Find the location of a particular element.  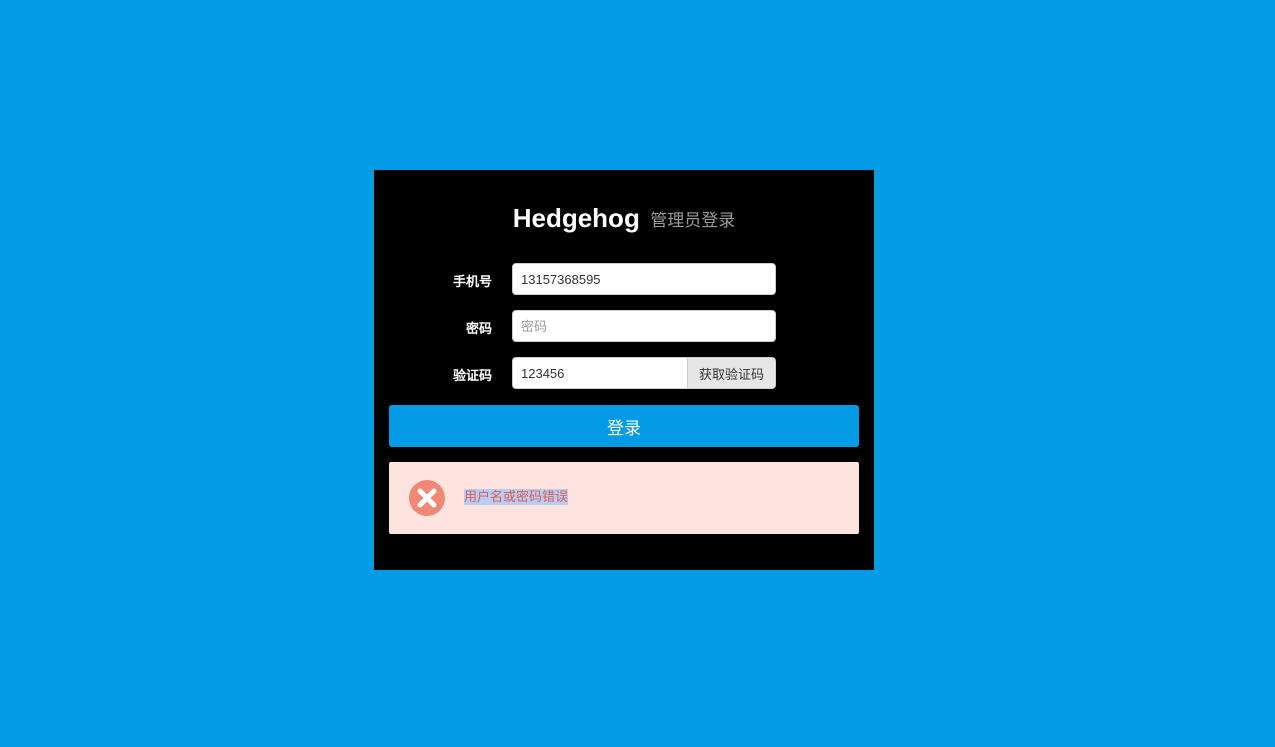

password-label: 密码 is located at coordinates (478, 328).